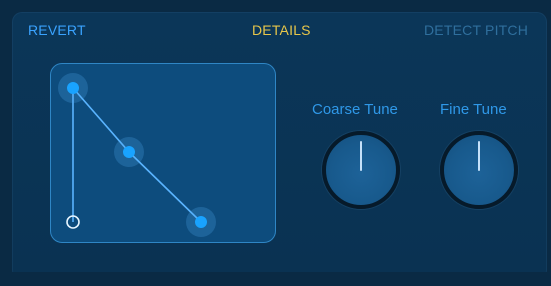 The image size is (551, 286). I want to click on coarse-tune-label: Coarse Tune, so click(355, 109).